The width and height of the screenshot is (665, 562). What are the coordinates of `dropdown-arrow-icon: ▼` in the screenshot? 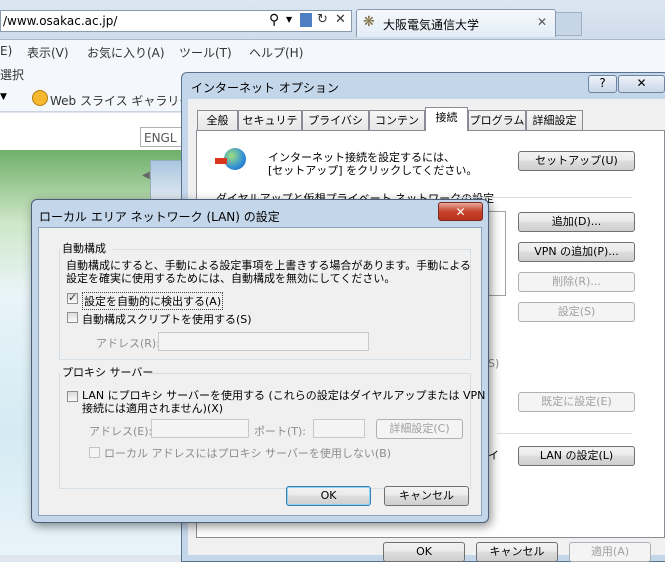 It's located at (289, 19).